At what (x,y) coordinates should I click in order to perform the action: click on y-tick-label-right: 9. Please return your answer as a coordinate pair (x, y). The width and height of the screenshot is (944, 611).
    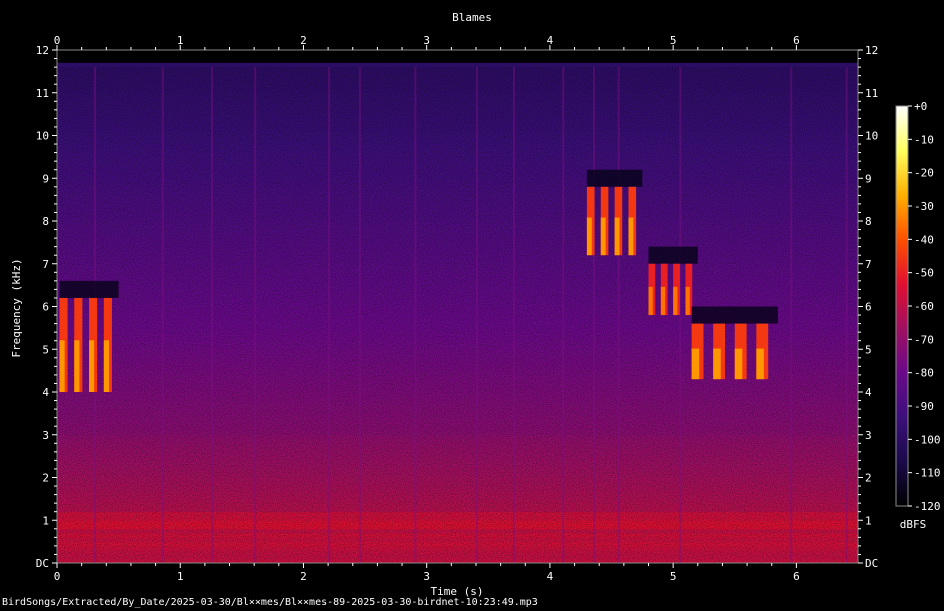
    Looking at the image, I should click on (868, 178).